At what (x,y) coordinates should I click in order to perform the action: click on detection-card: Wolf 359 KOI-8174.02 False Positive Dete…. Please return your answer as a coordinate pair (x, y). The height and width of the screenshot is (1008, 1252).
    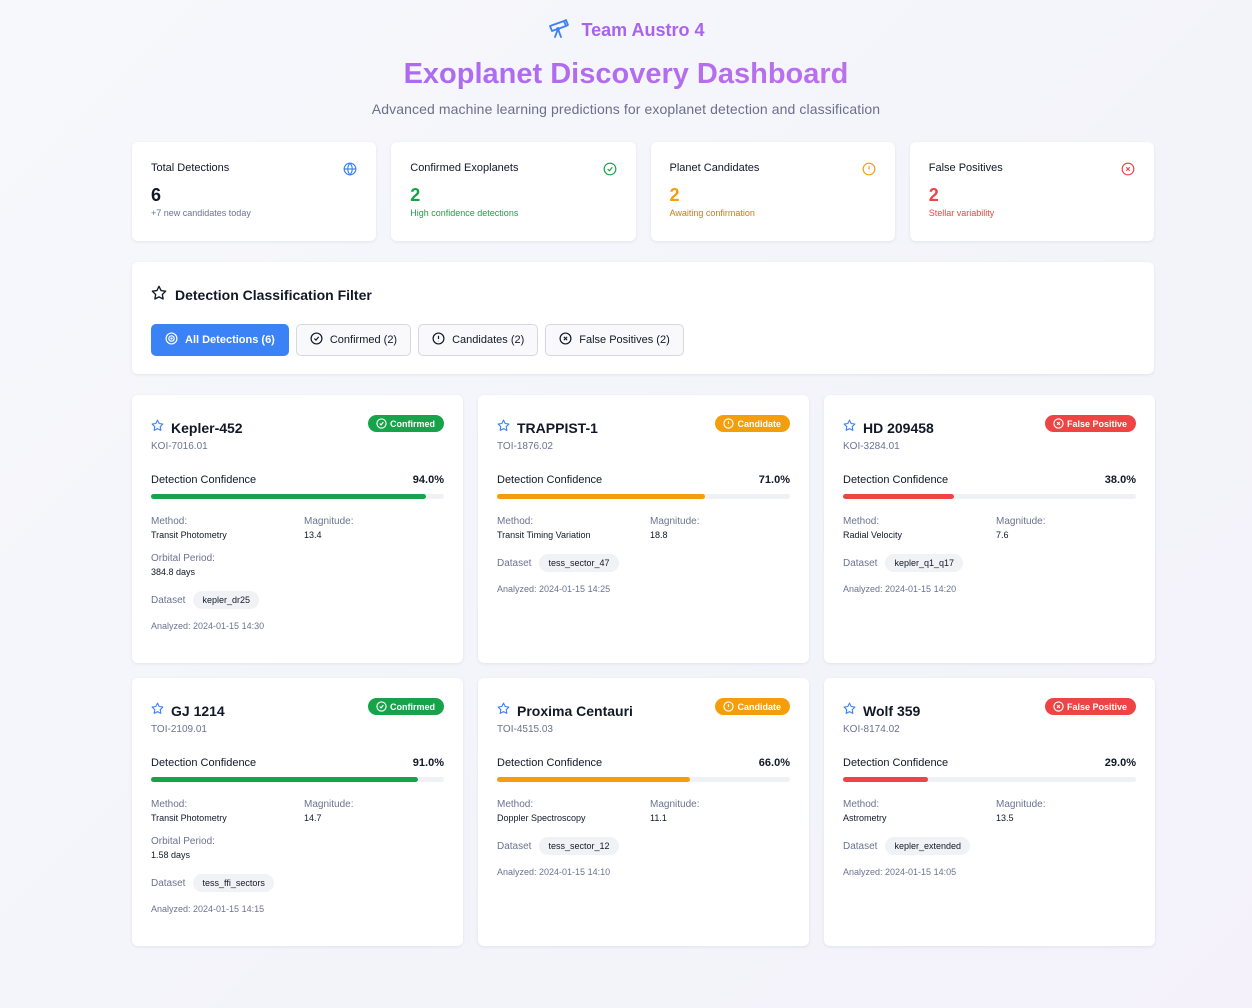
    Looking at the image, I should click on (989, 812).